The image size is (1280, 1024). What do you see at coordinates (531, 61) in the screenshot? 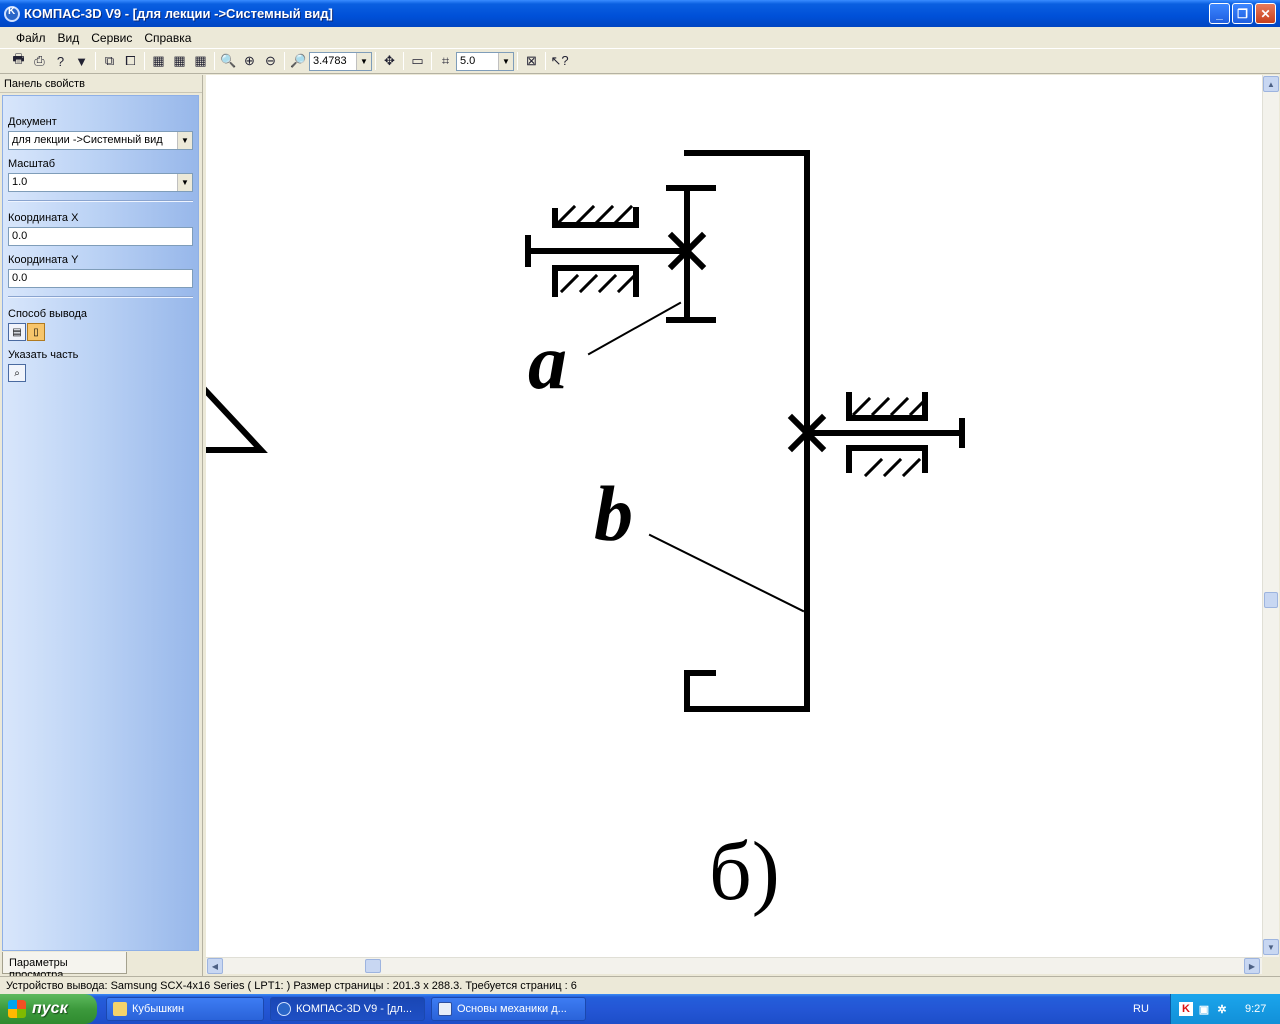
I see `close-preview-icon: ⊠` at bounding box center [531, 61].